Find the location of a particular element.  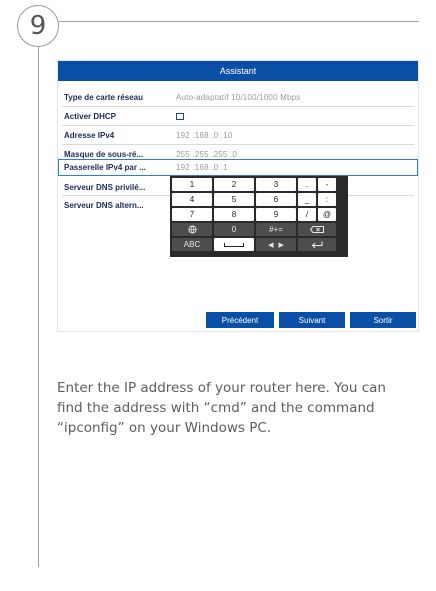

step-number: 9 is located at coordinates (38, 26).